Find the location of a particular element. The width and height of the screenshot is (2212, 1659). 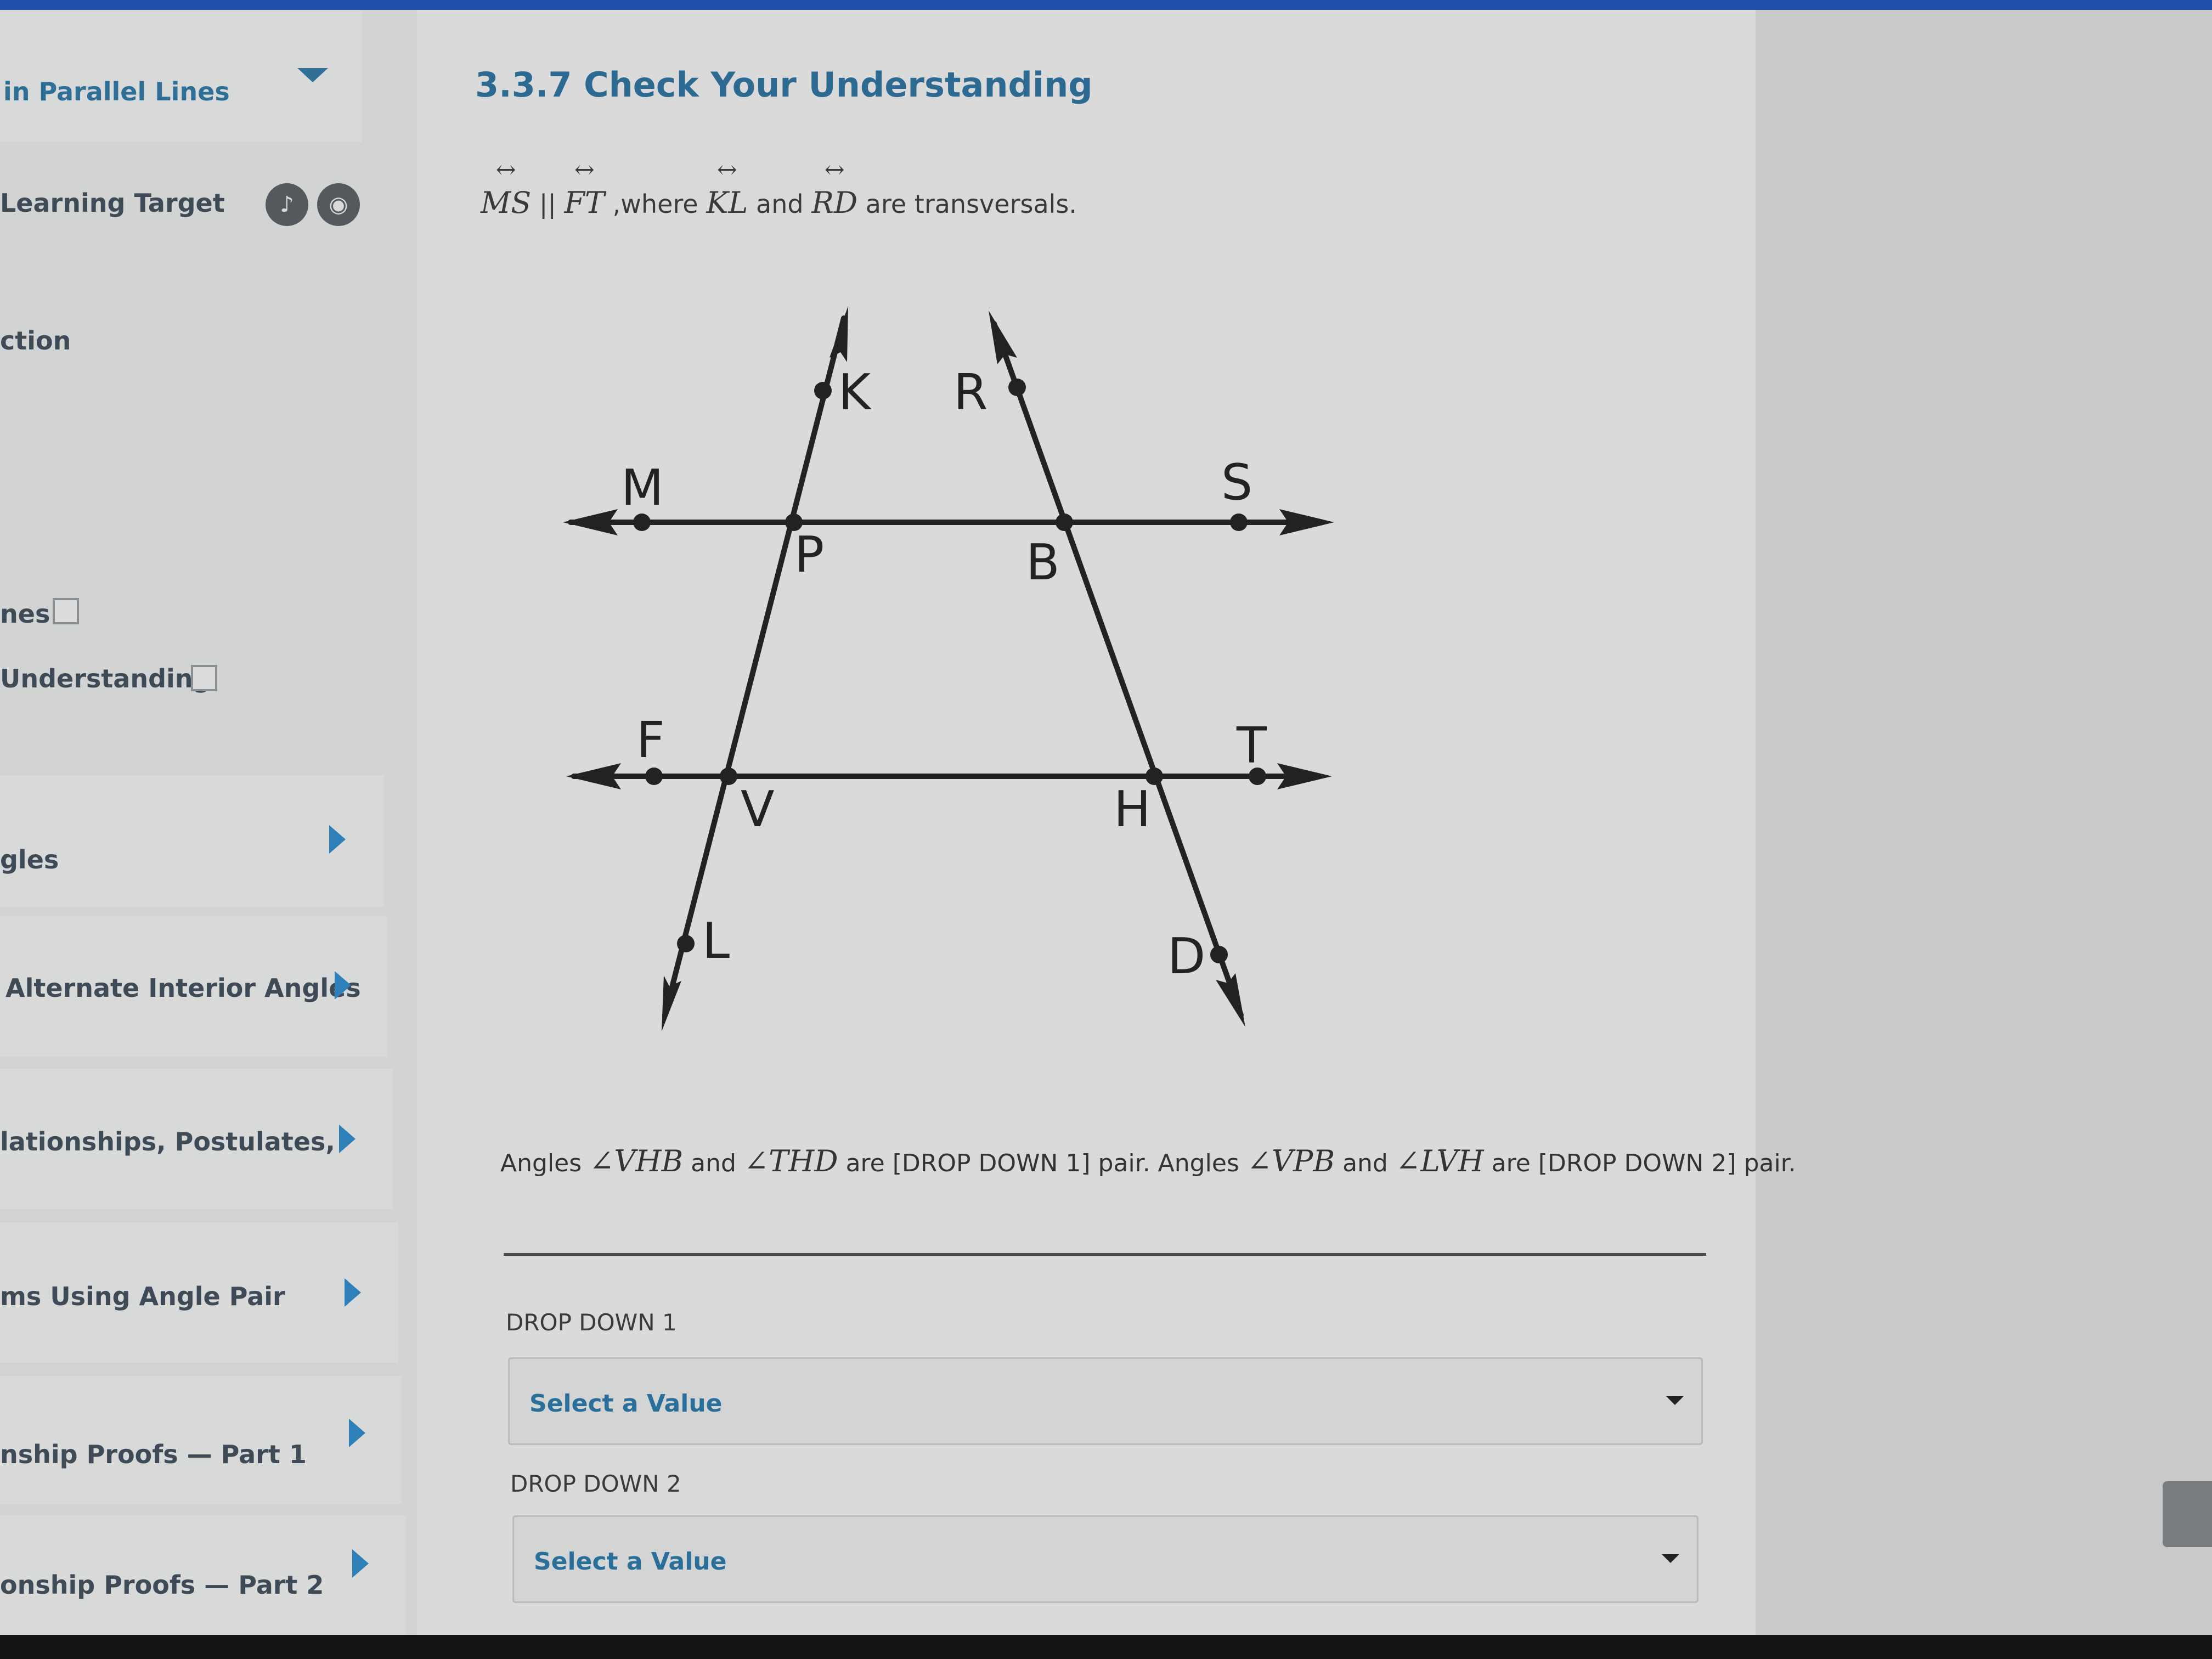

label-k: K is located at coordinates (855, 393).